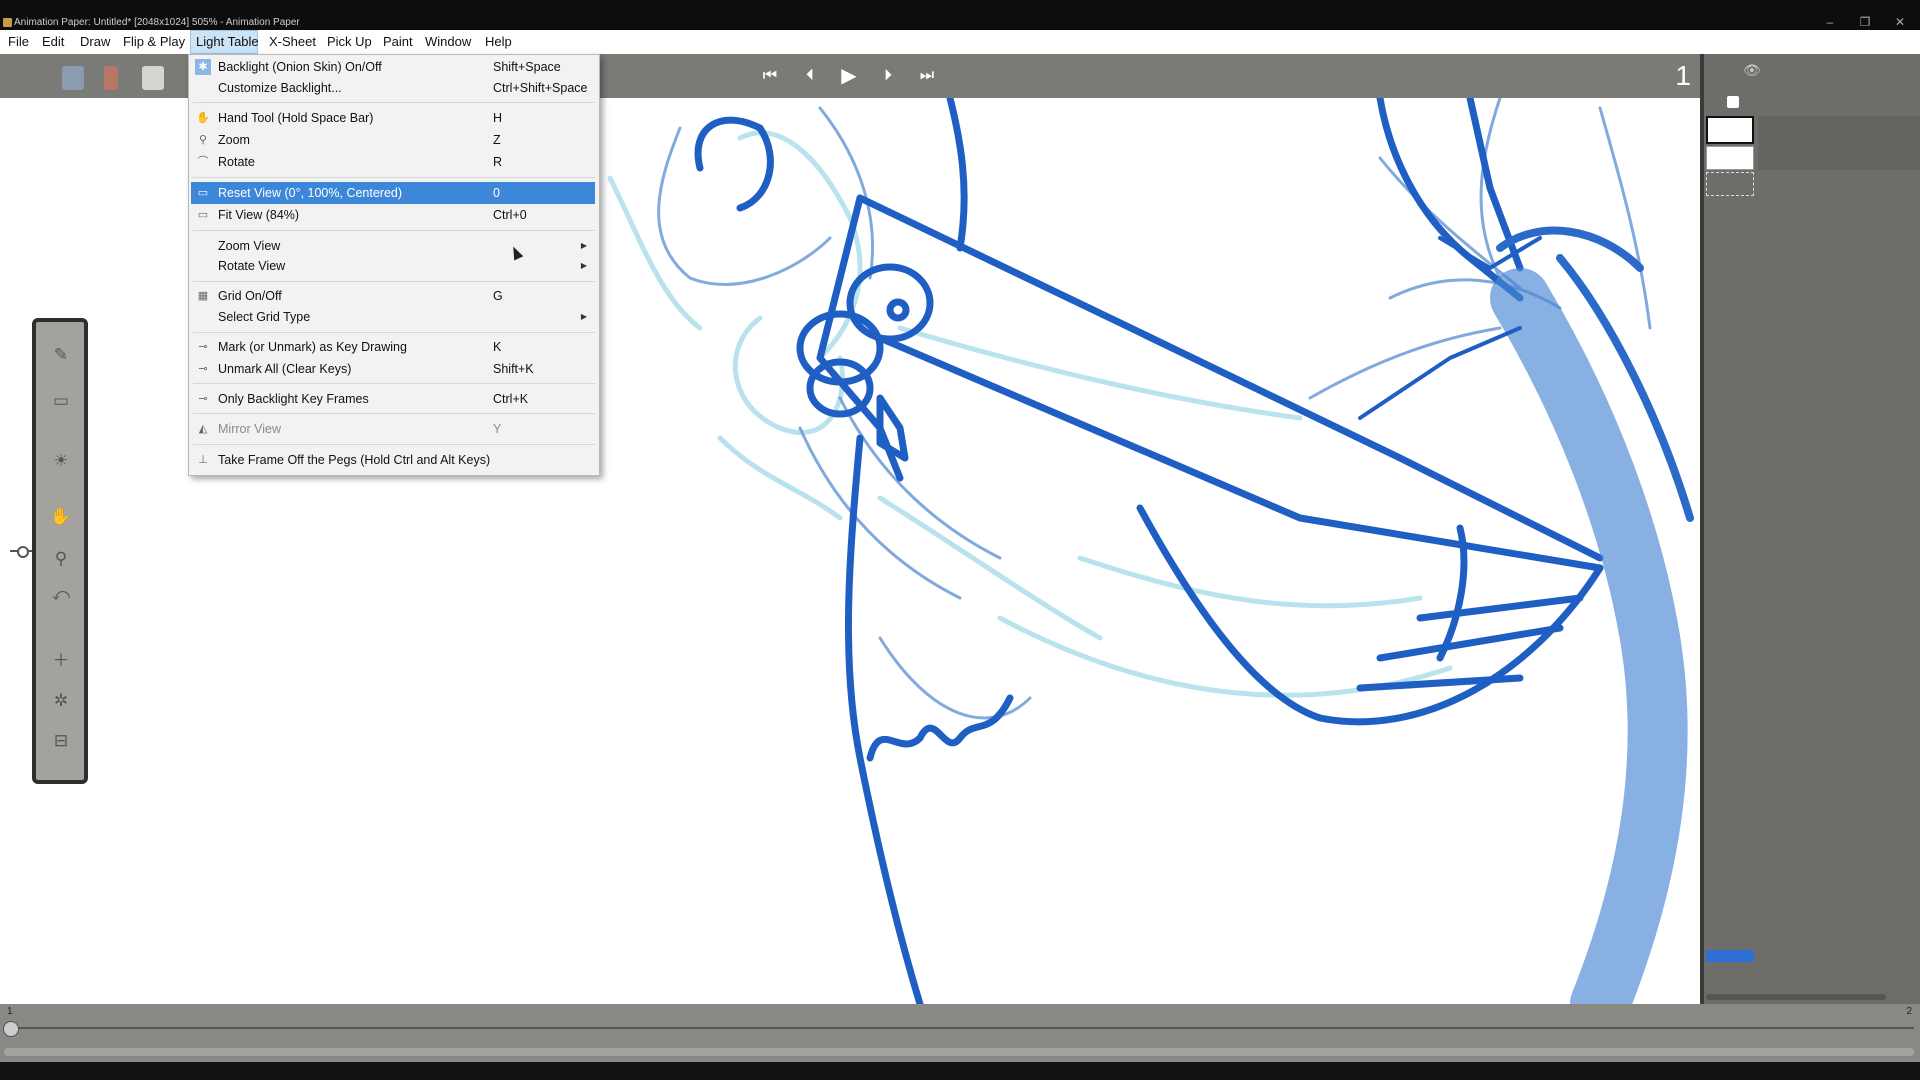  What do you see at coordinates (61, 661) in the screenshot?
I see `add-frame-icon: ＋` at bounding box center [61, 661].